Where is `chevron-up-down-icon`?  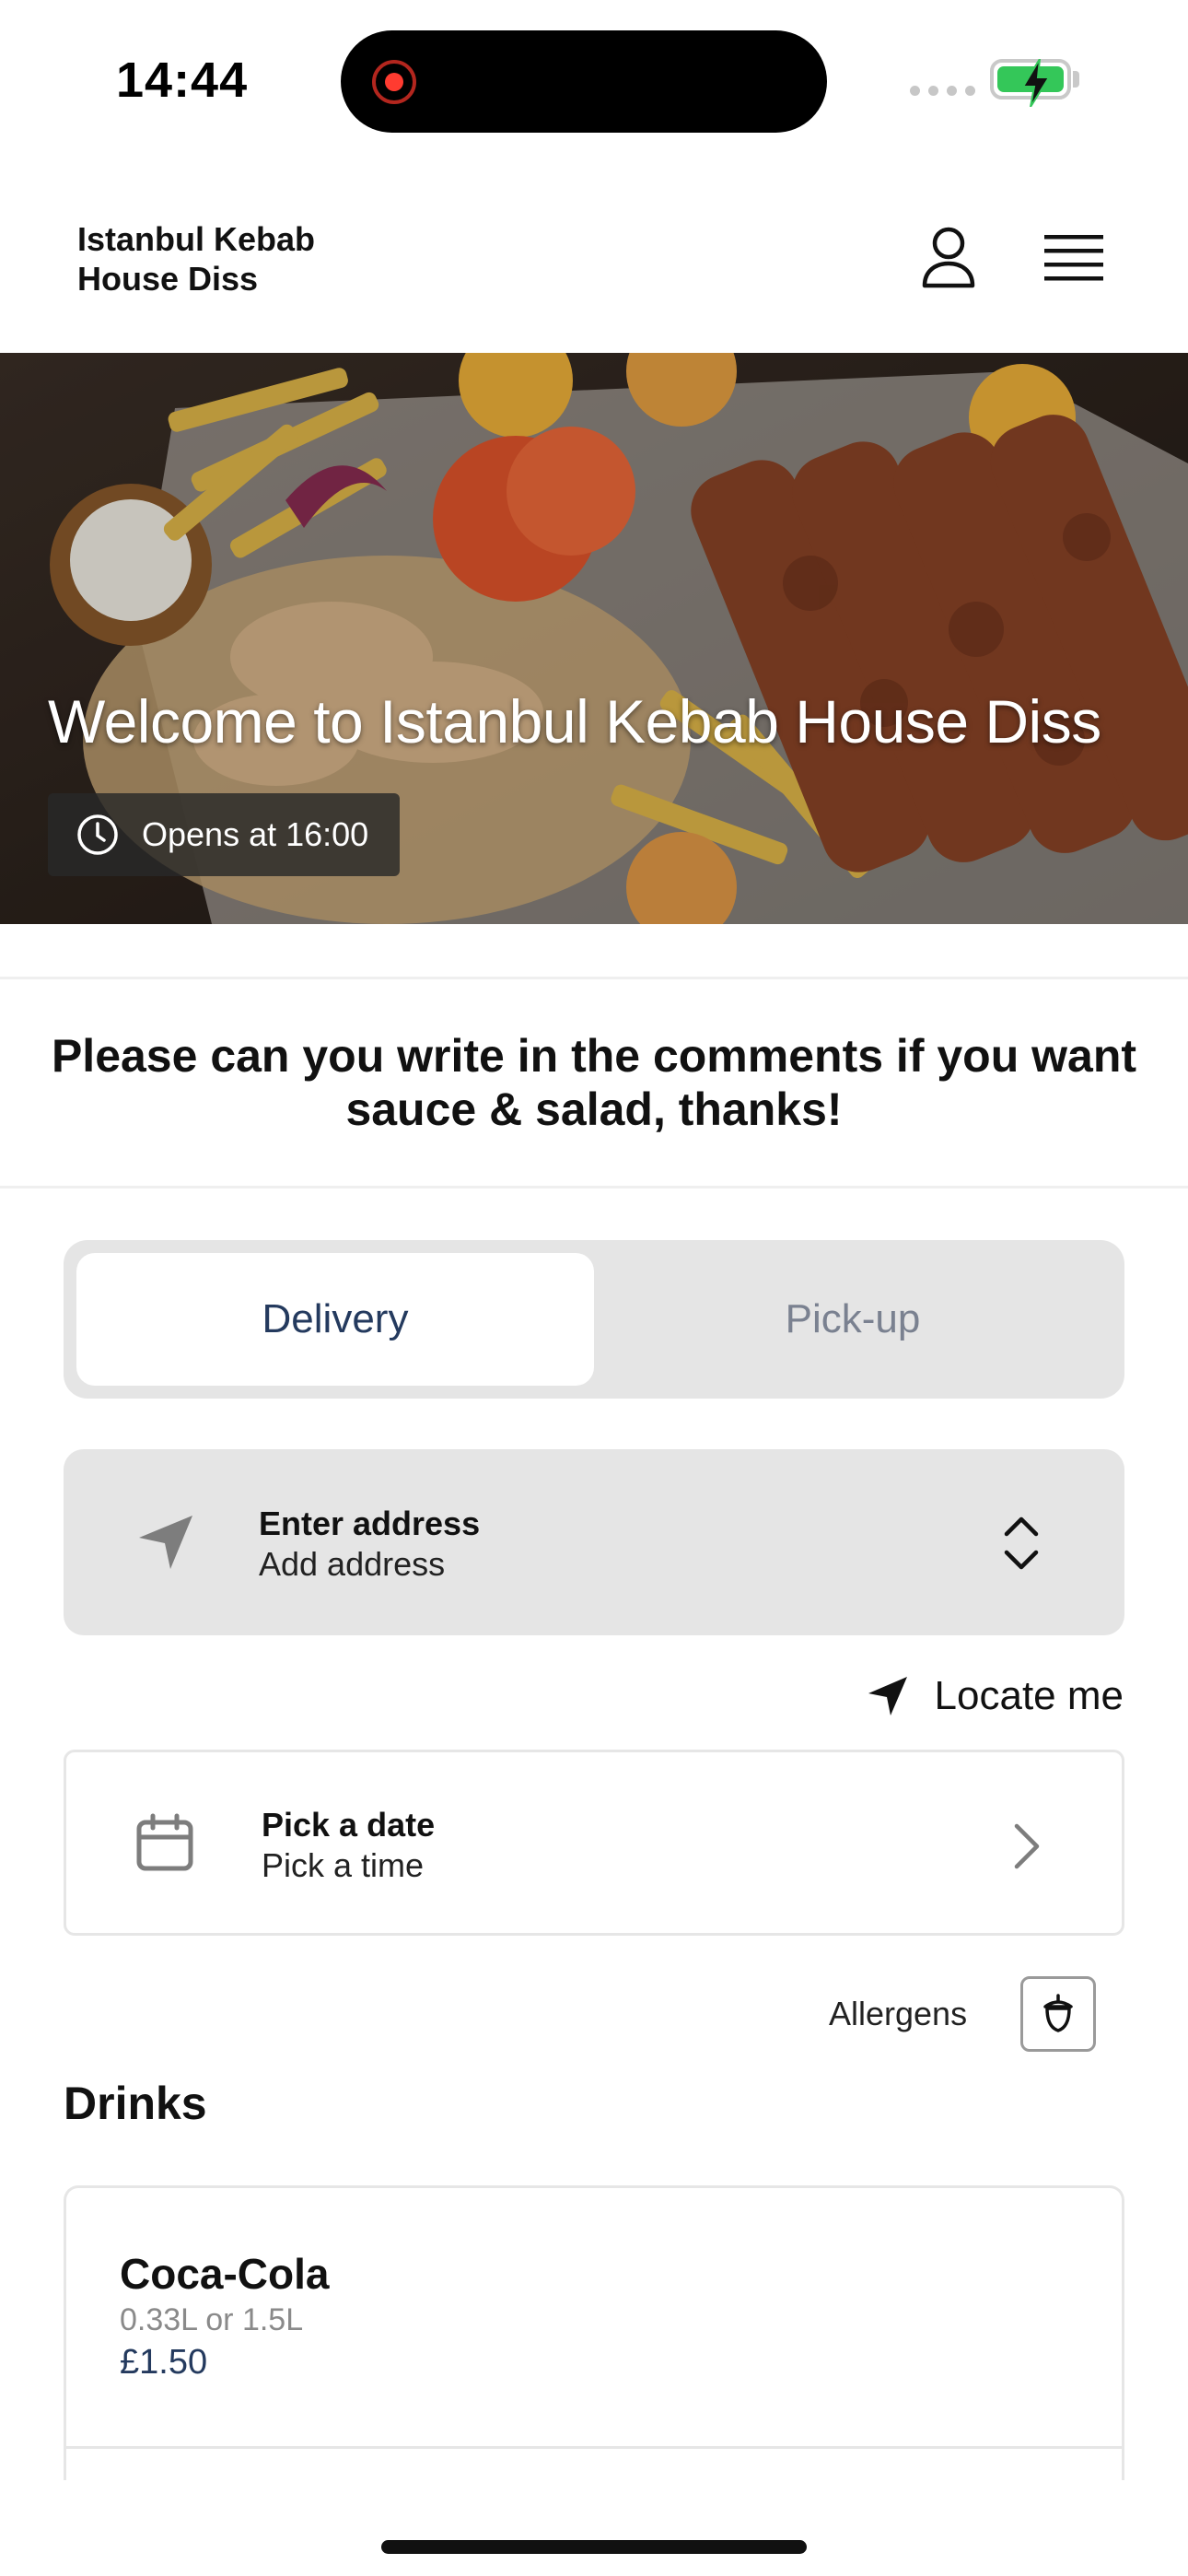
chevron-up-down-icon is located at coordinates (1021, 1543).